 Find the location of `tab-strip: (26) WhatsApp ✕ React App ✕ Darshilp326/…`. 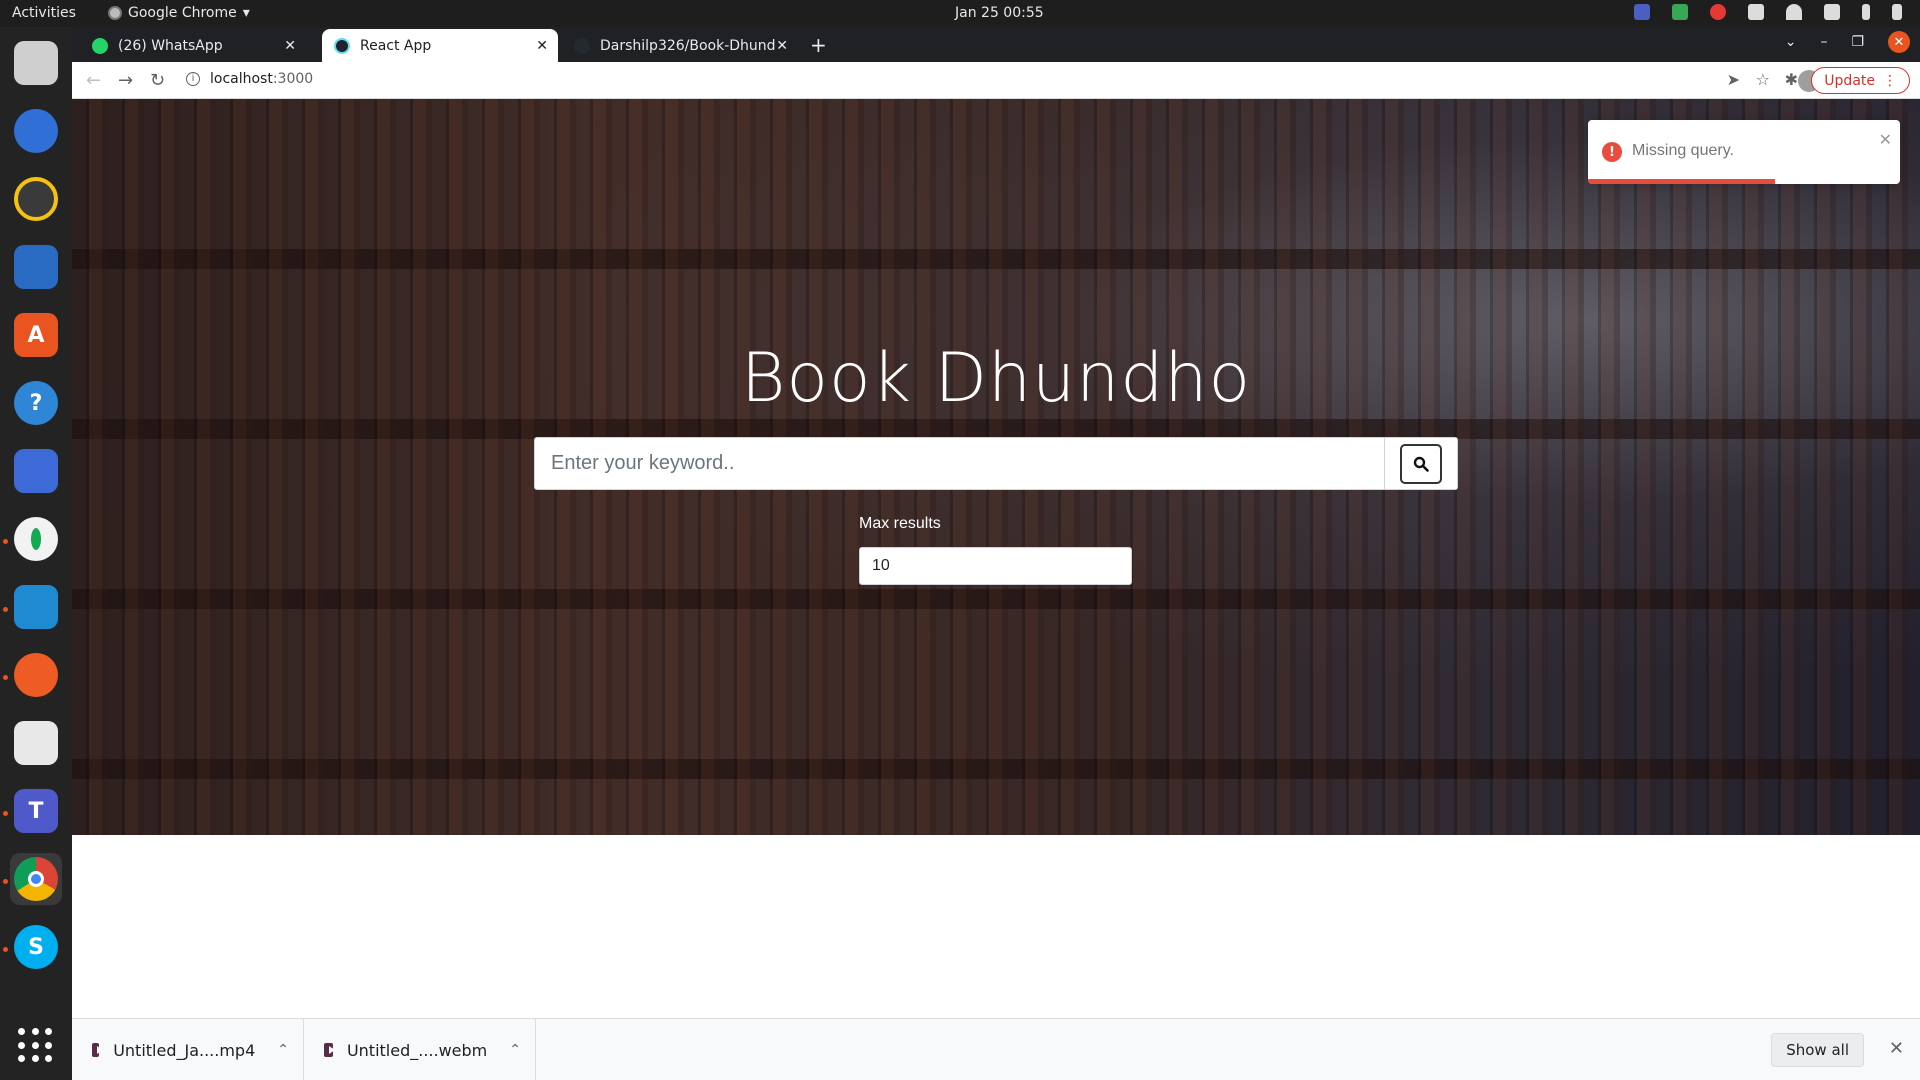

tab-strip: (26) WhatsApp ✕ React App ✕ Darshilp326/… is located at coordinates (996, 44).